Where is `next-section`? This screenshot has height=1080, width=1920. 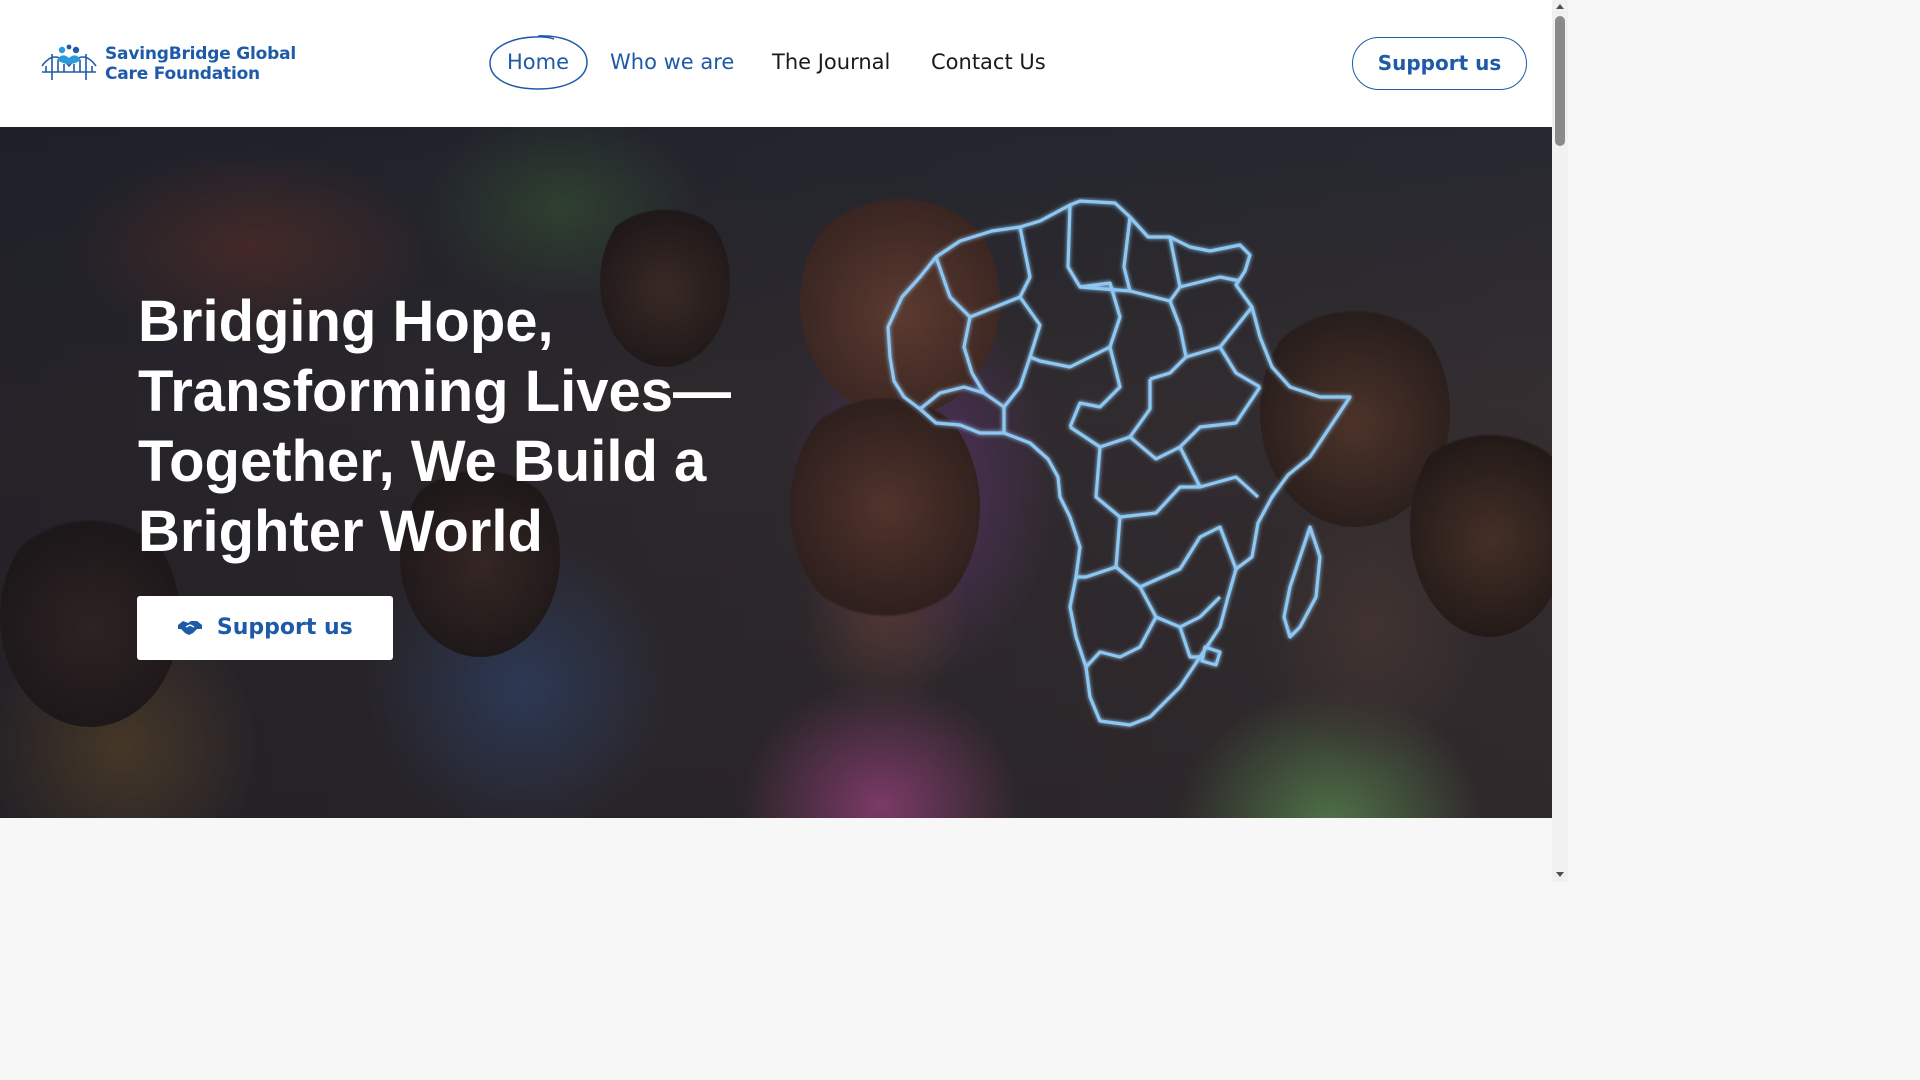 next-section is located at coordinates (776, 850).